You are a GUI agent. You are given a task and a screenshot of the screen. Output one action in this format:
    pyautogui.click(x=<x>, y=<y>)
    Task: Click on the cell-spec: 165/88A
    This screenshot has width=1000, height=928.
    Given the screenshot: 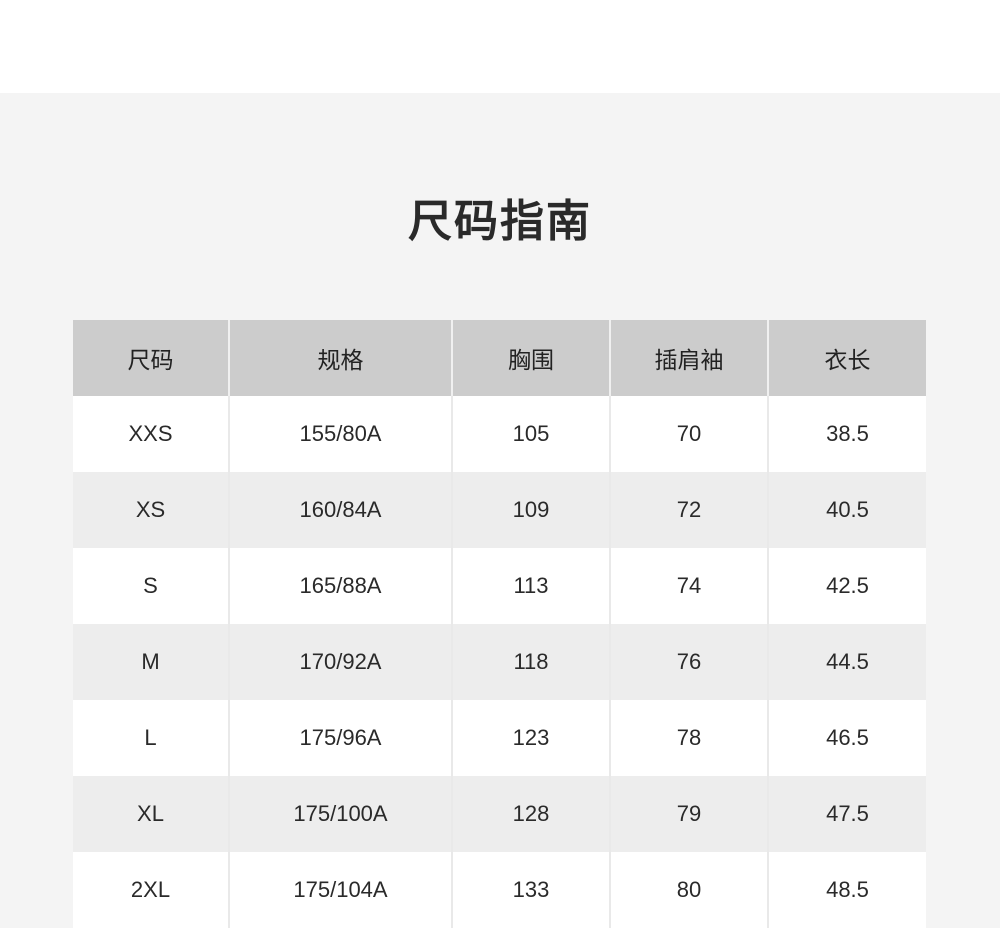 What is the action you would take?
    pyautogui.click(x=341, y=586)
    